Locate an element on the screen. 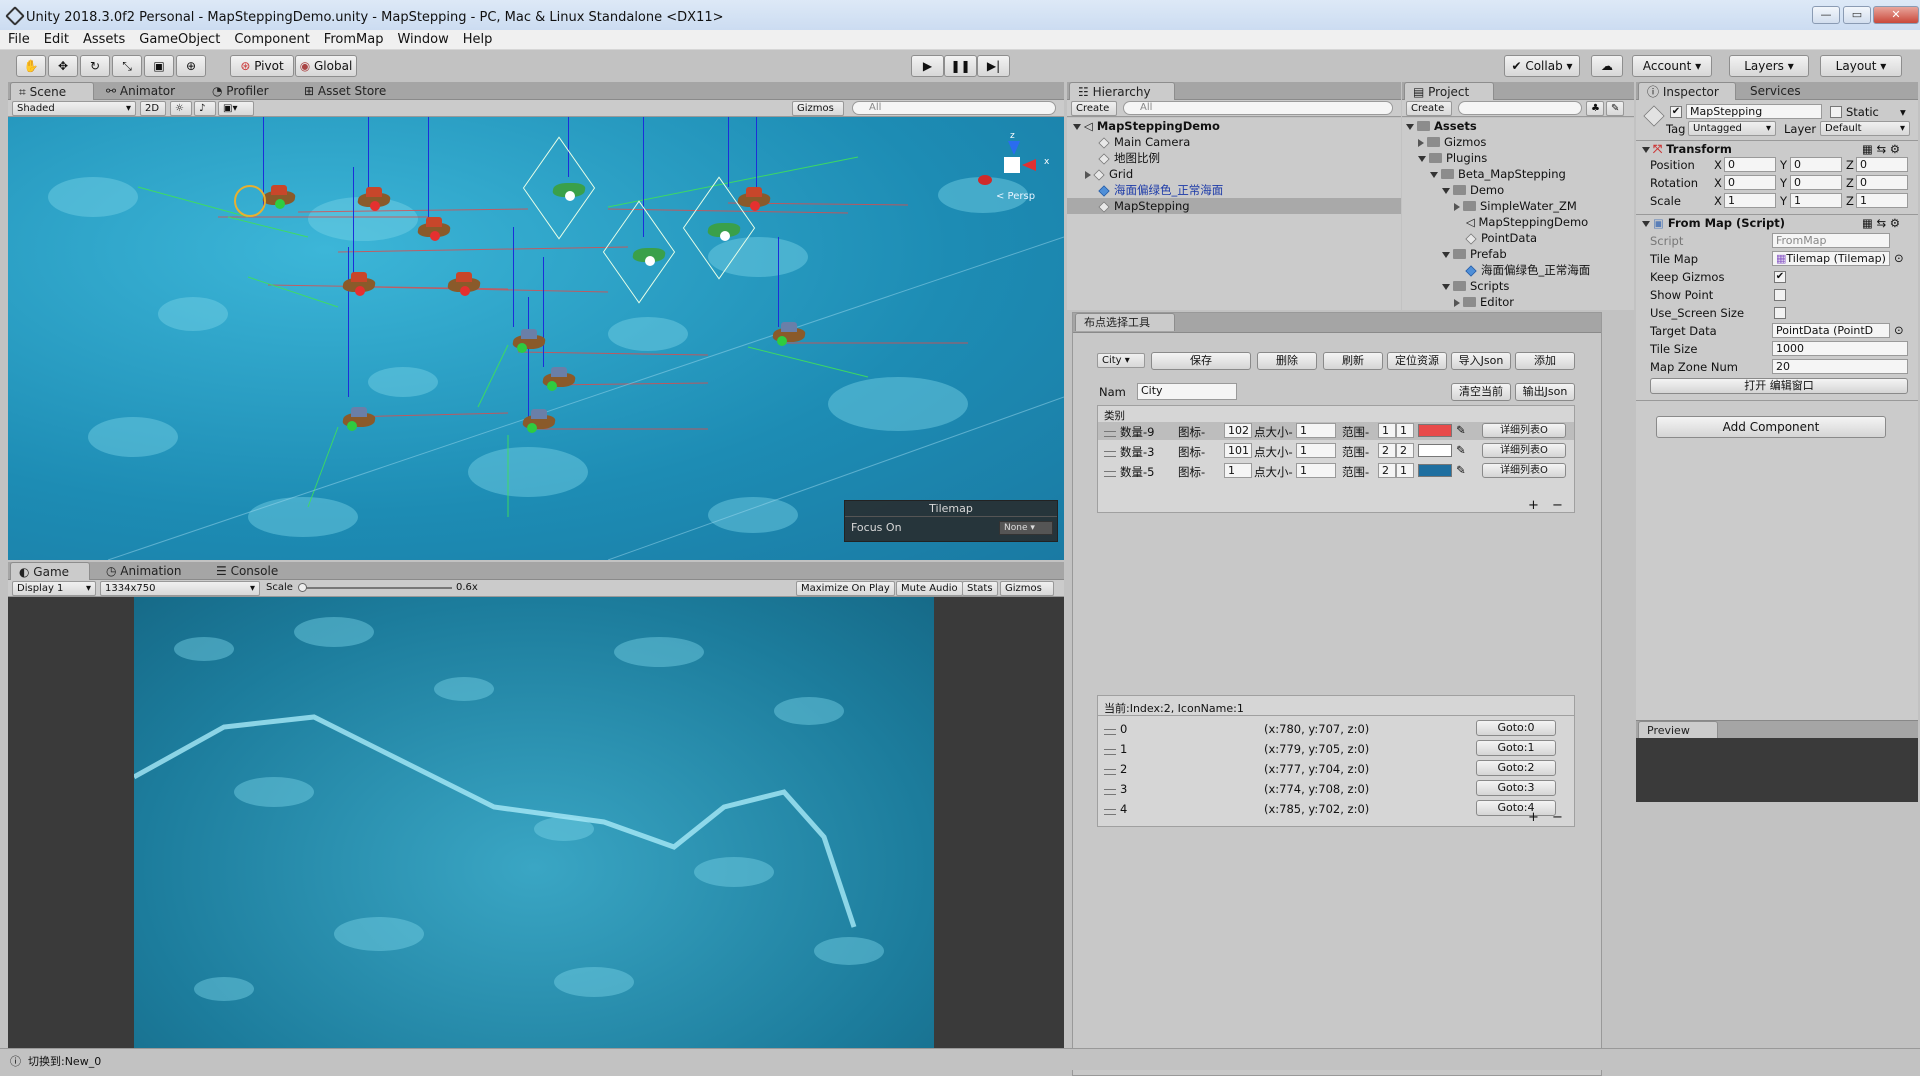  project-item: Scripts is located at coordinates (1518, 286).